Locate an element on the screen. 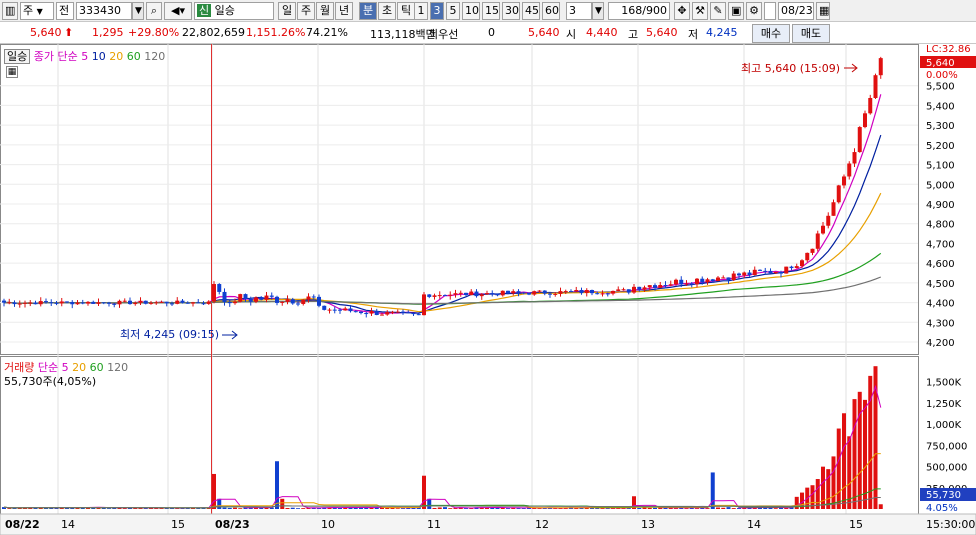 The height and width of the screenshot is (535, 976). period-tab-6: 틱 is located at coordinates (406, 11).